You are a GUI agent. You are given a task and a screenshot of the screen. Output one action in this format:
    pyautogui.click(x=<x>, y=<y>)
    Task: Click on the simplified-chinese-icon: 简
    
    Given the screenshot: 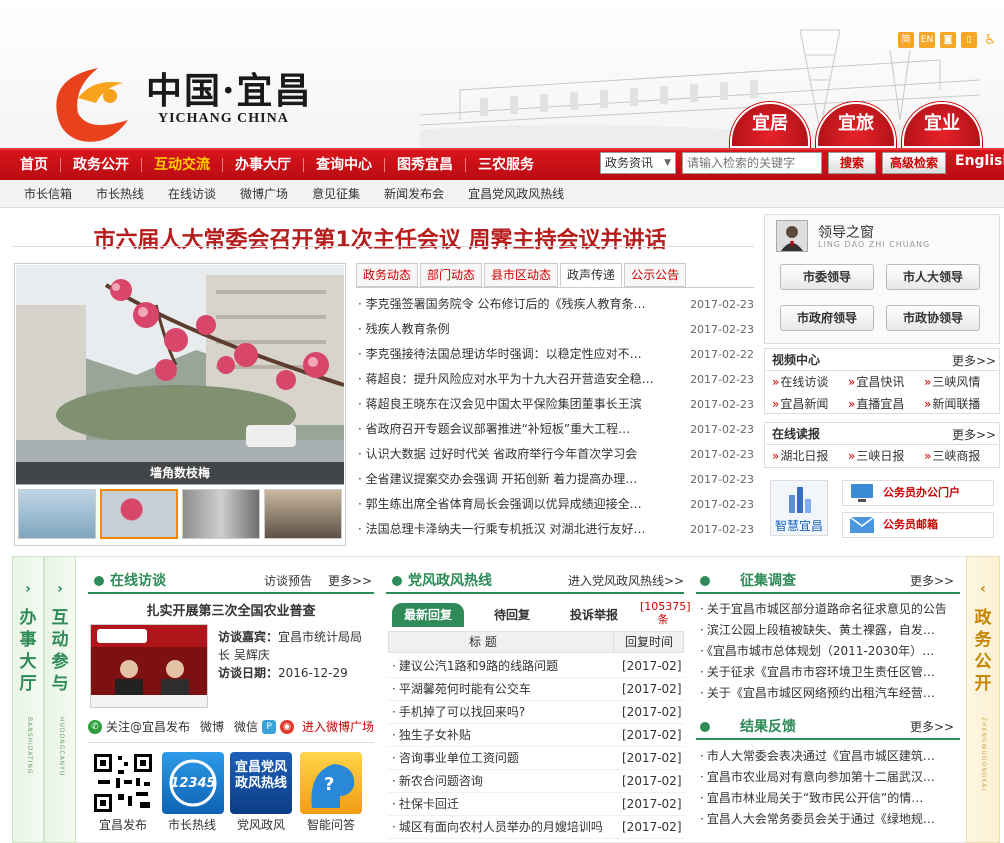 What is the action you would take?
    pyautogui.click(x=906, y=40)
    